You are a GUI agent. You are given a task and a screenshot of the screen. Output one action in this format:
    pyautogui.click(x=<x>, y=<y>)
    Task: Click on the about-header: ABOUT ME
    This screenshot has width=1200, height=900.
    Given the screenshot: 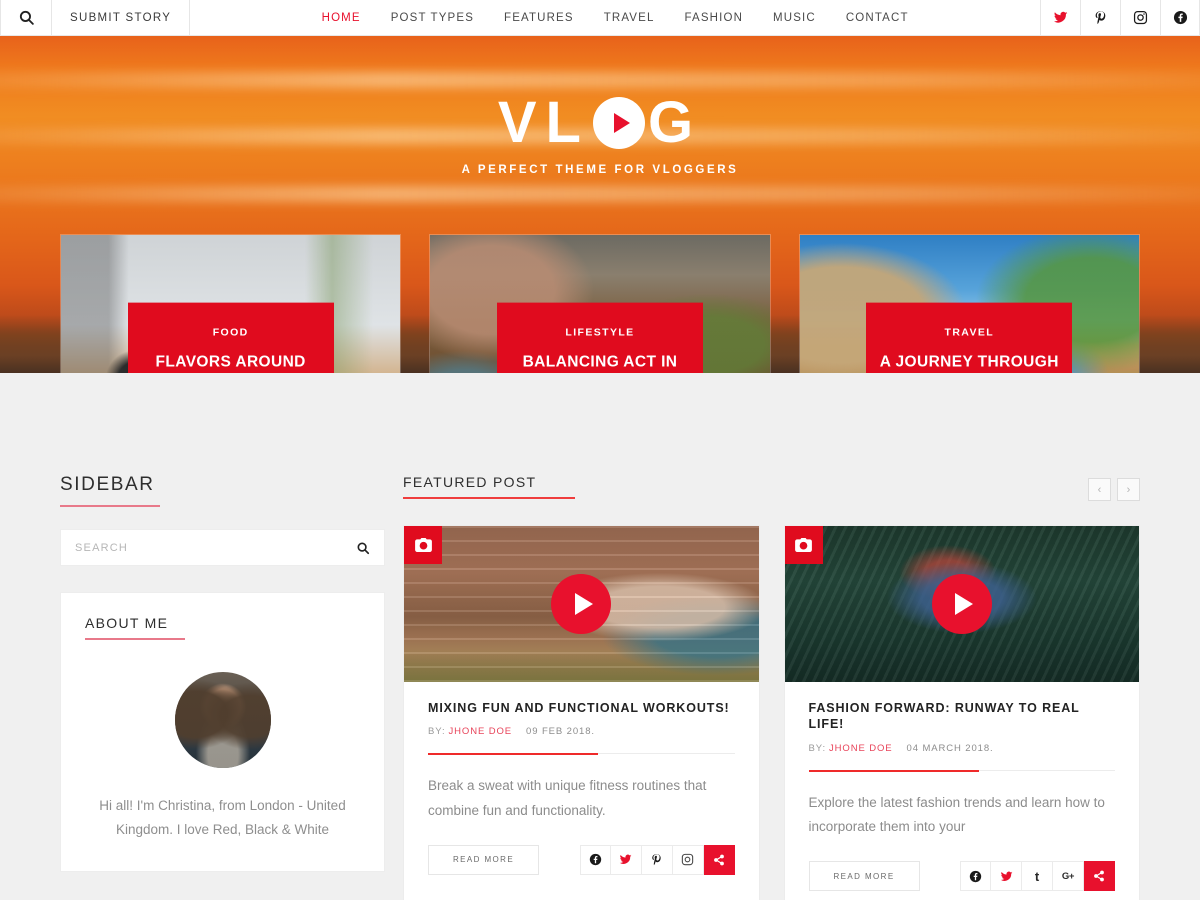 What is the action you would take?
    pyautogui.click(x=222, y=627)
    